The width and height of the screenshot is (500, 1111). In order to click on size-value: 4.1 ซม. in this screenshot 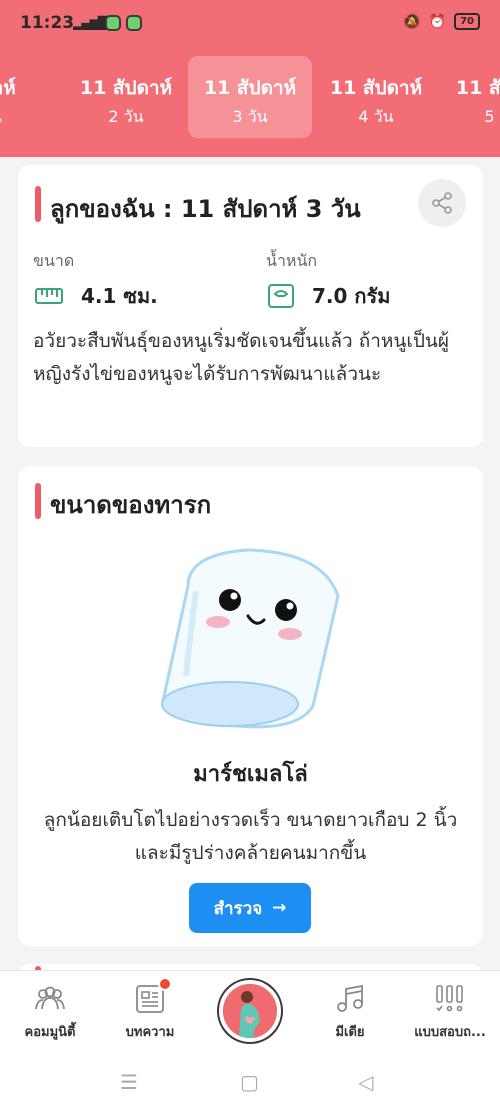, I will do `click(119, 296)`.